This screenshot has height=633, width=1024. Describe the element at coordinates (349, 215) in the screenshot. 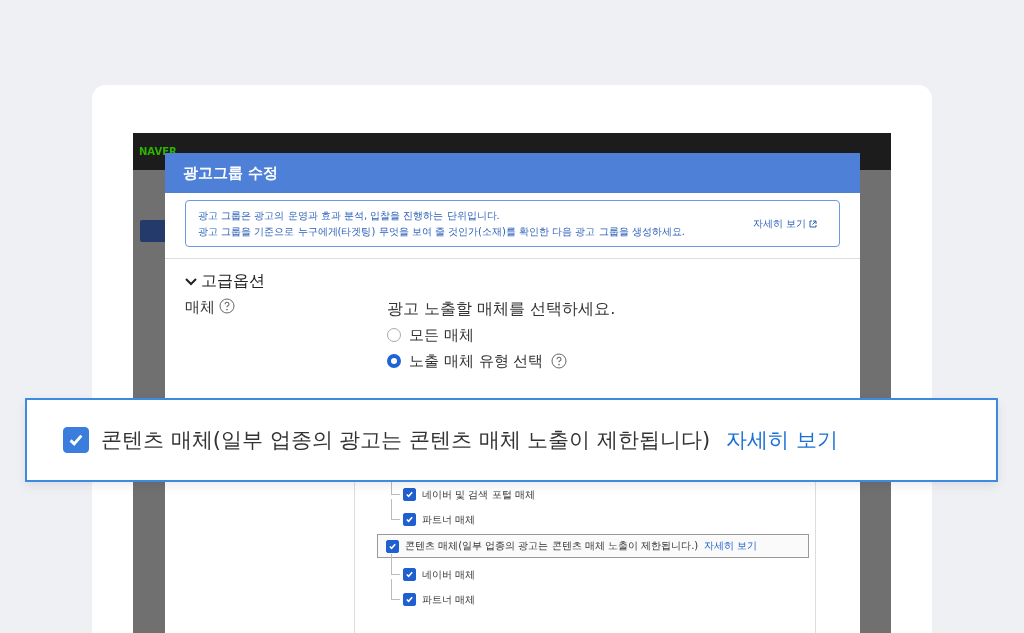

I see `notice-text: 광고 그룹은 광고의 운영과 효과 분석, 입찰을 진행하는 단위입니다.` at that location.